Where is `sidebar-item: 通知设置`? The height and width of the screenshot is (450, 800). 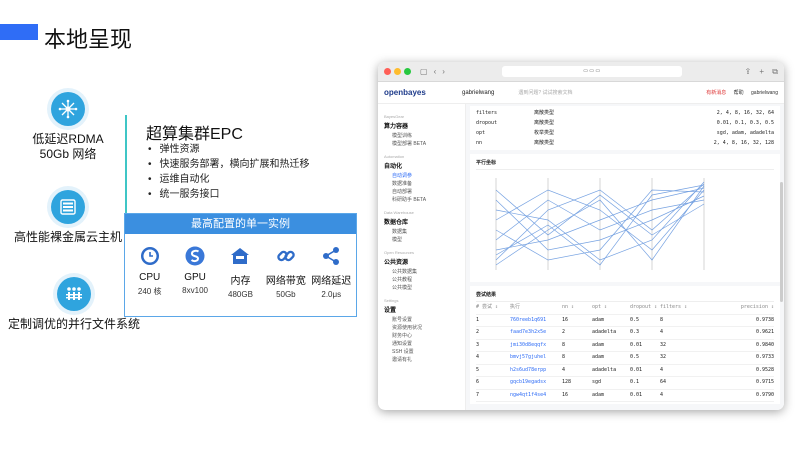 sidebar-item: 通知设置 is located at coordinates (425, 344).